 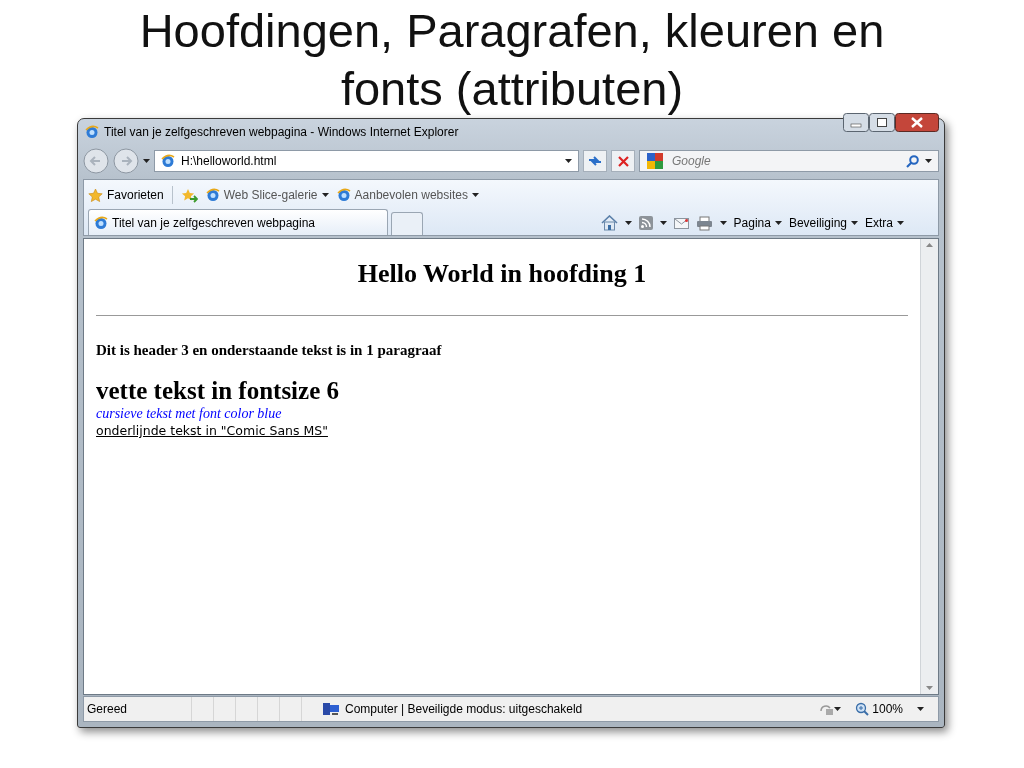 What do you see at coordinates (95, 195) in the screenshot?
I see `star-icon` at bounding box center [95, 195].